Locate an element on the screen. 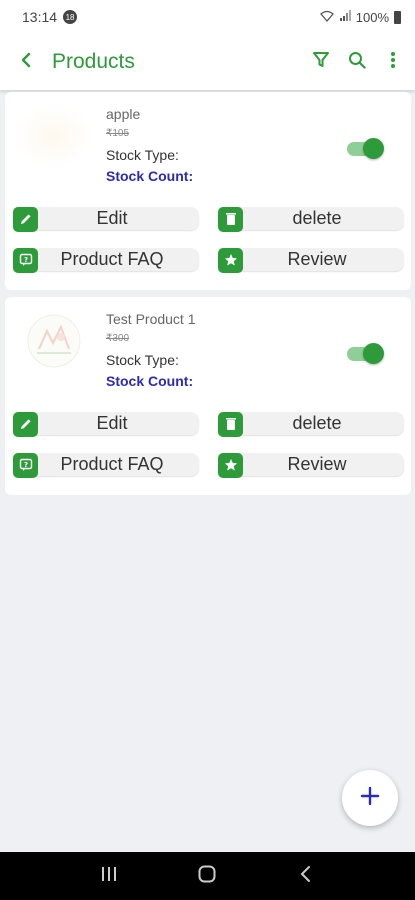  signal-icon is located at coordinates (345, 17).